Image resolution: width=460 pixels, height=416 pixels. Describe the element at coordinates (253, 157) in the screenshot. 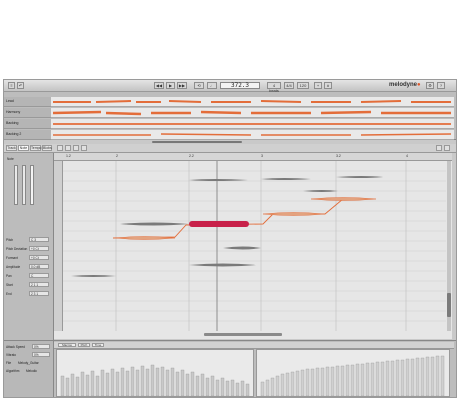

I see `timeline-ruler: 1.2 2 2.2 3 3.2 4` at that location.